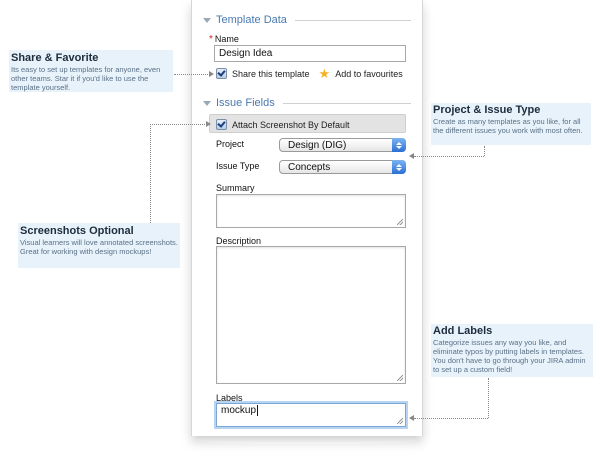  What do you see at coordinates (55, 58) in the screenshot?
I see `callout-title: Share & Favorite` at bounding box center [55, 58].